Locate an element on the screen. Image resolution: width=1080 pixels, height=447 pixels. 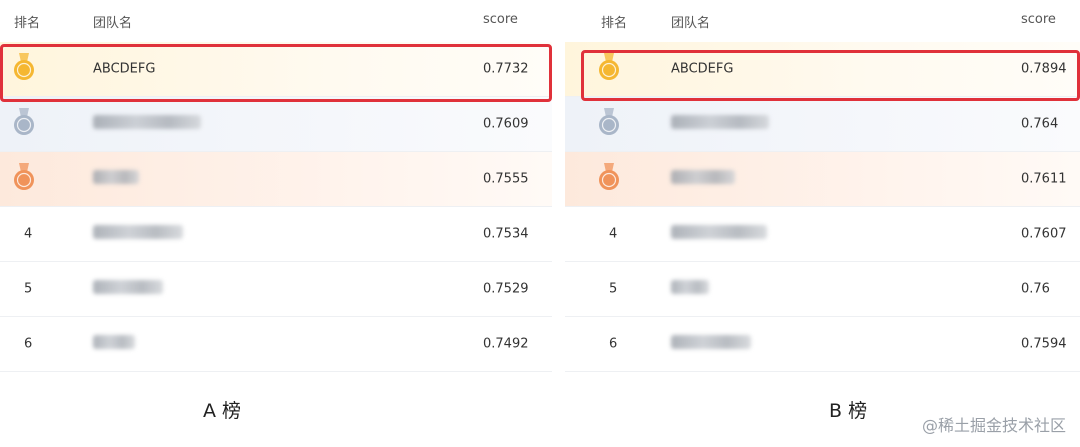
score-value: 0.764 is located at coordinates (1040, 124).